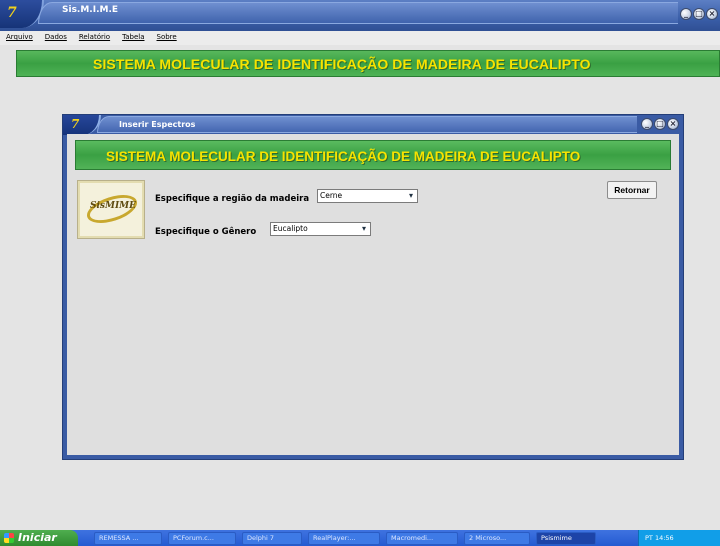 Image resolution: width=720 pixels, height=546 pixels. Describe the element at coordinates (94, 38) in the screenshot. I see `menu-relatorio: Relatório` at that location.